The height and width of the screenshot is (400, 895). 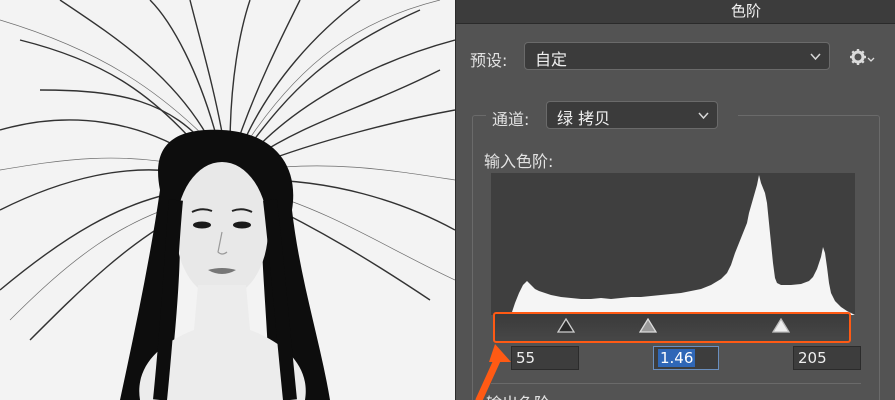 I want to click on orange-arrow-icon, so click(x=493, y=372).